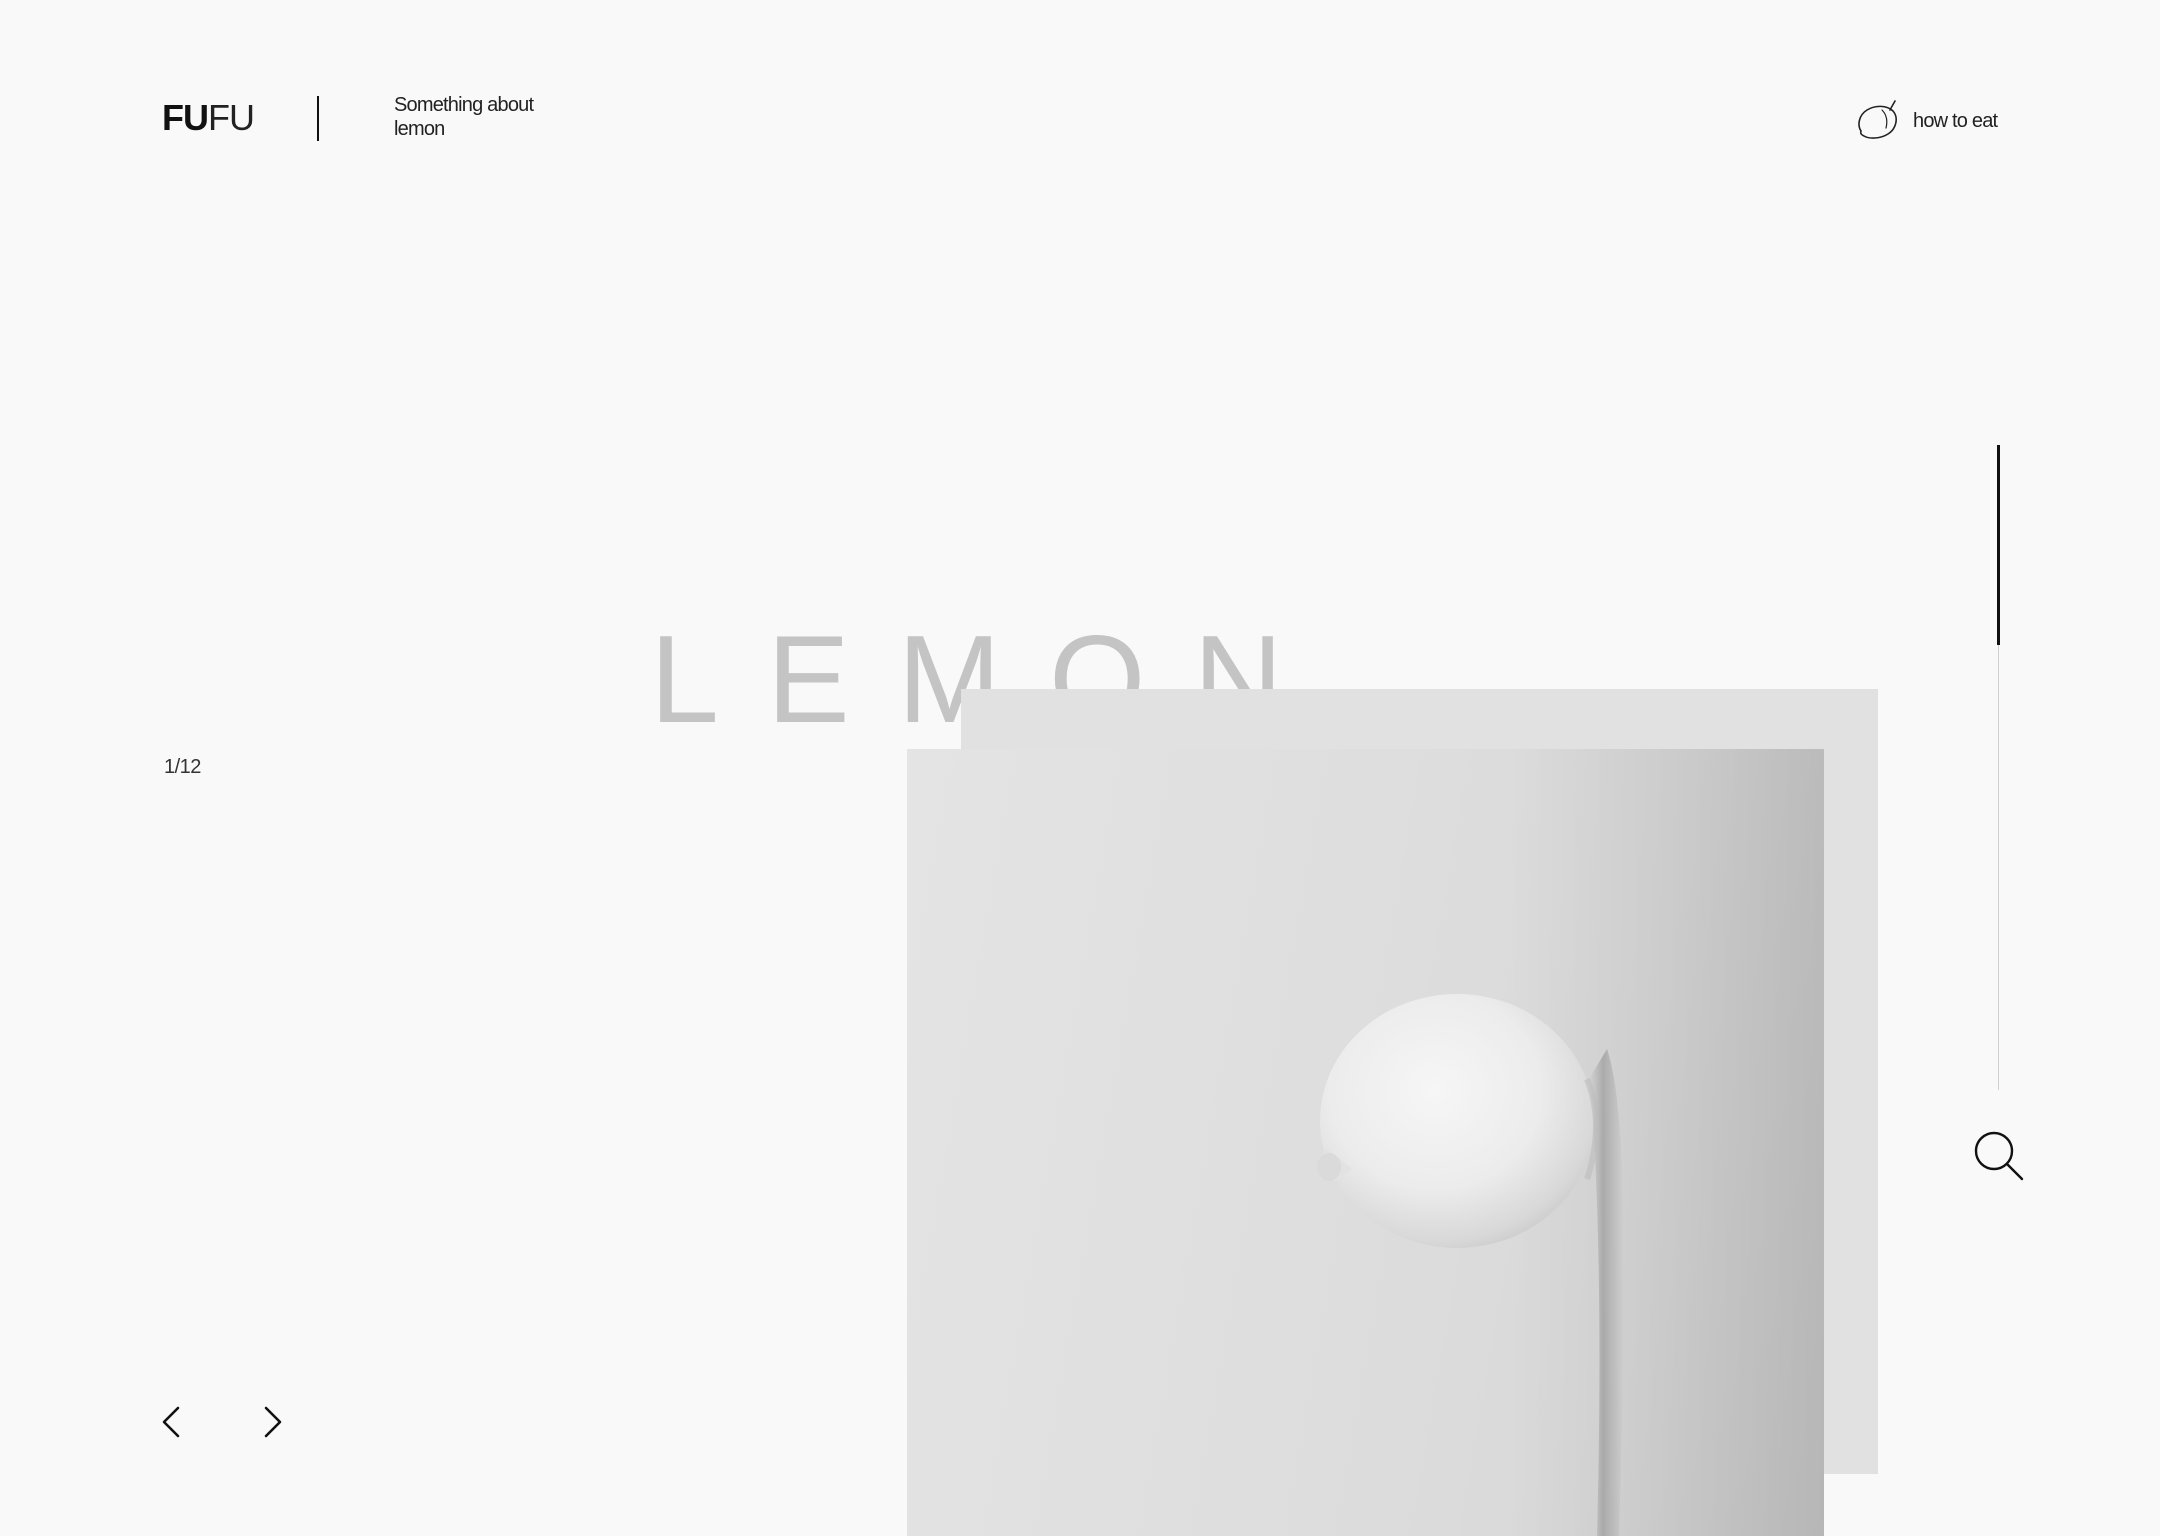  Describe the element at coordinates (464, 105) in the screenshot. I see `tagline-line-1: Something about` at that location.